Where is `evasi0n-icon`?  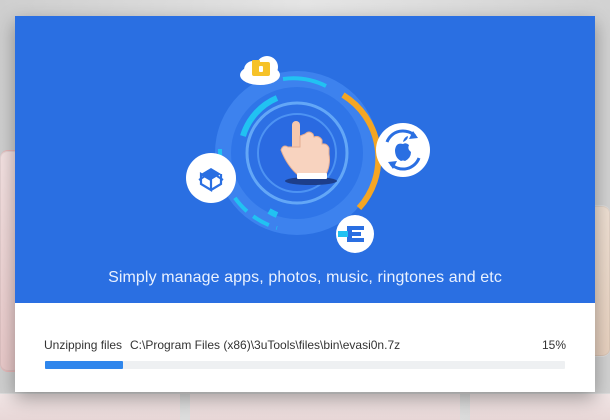 evasi0n-icon is located at coordinates (355, 234).